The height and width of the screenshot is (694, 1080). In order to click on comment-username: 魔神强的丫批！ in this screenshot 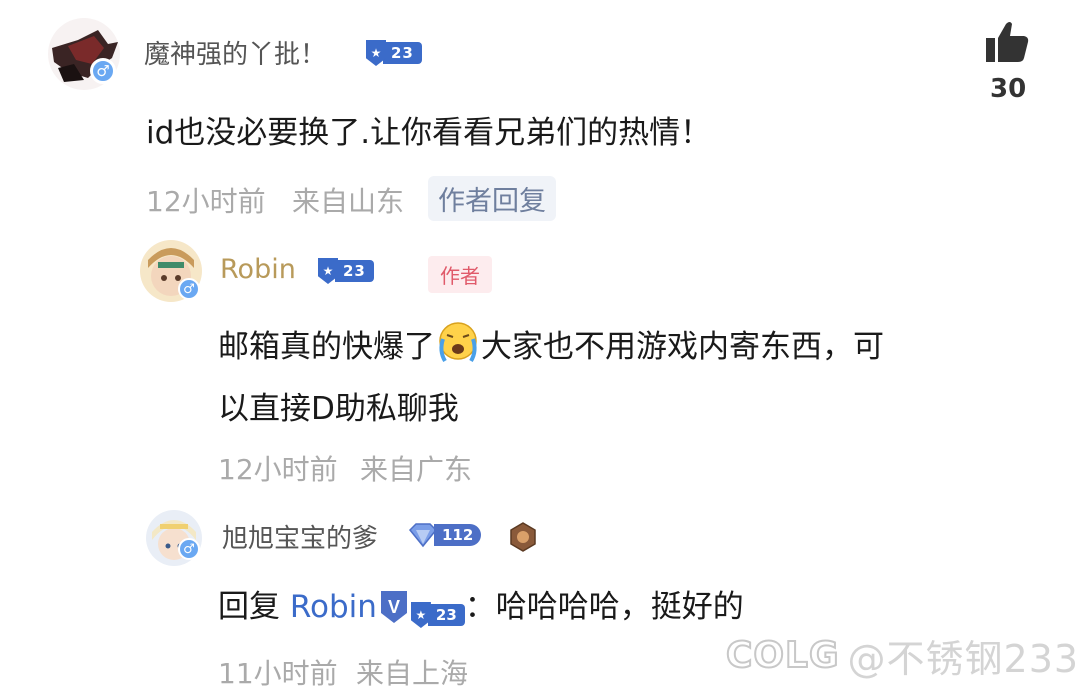, I will do `click(235, 52)`.